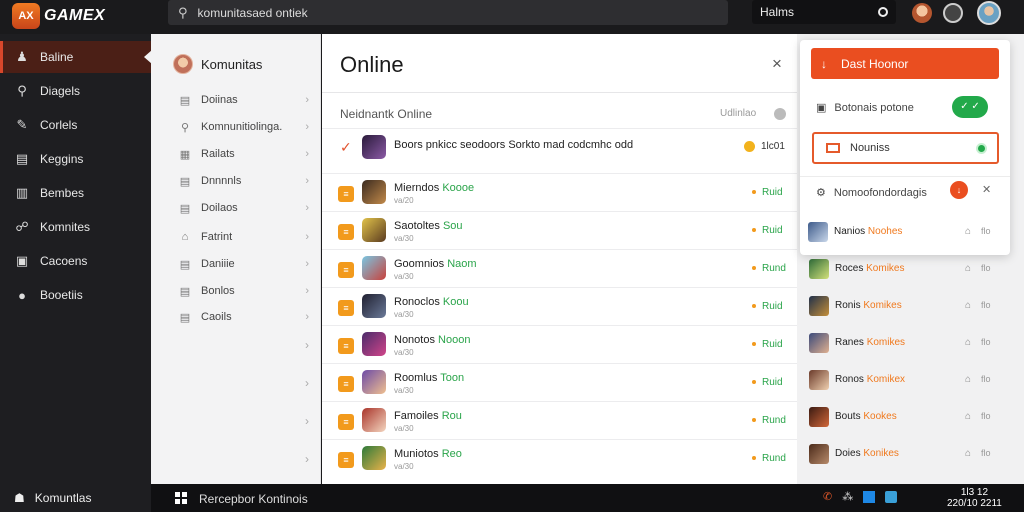 The image size is (1024, 512). Describe the element at coordinates (75, 159) in the screenshot. I see `sidebar-item: ▤ Keggins` at that location.